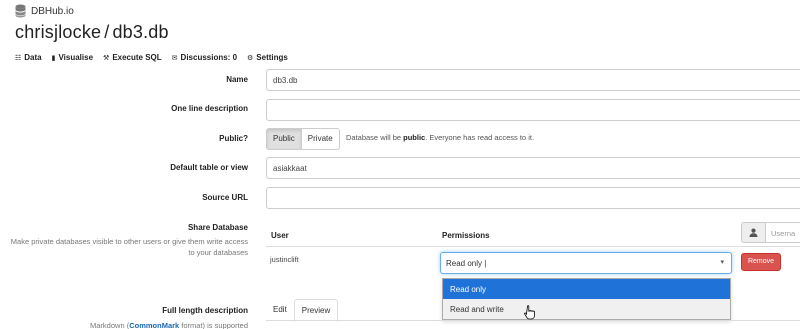  What do you see at coordinates (284, 259) in the screenshot?
I see `share-user-name: justinclift` at bounding box center [284, 259].